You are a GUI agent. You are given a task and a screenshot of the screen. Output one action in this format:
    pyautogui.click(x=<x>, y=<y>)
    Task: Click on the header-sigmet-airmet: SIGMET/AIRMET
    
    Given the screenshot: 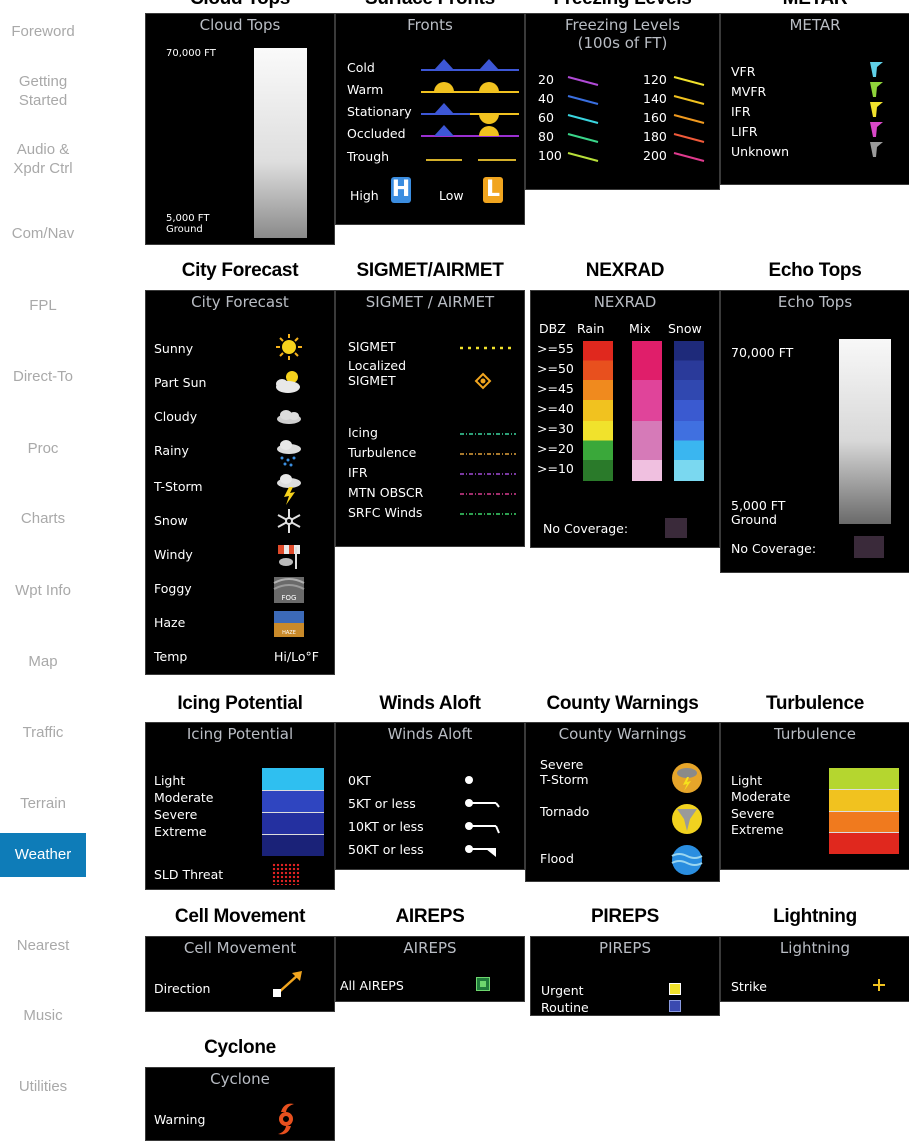 What is the action you would take?
    pyautogui.click(x=430, y=270)
    